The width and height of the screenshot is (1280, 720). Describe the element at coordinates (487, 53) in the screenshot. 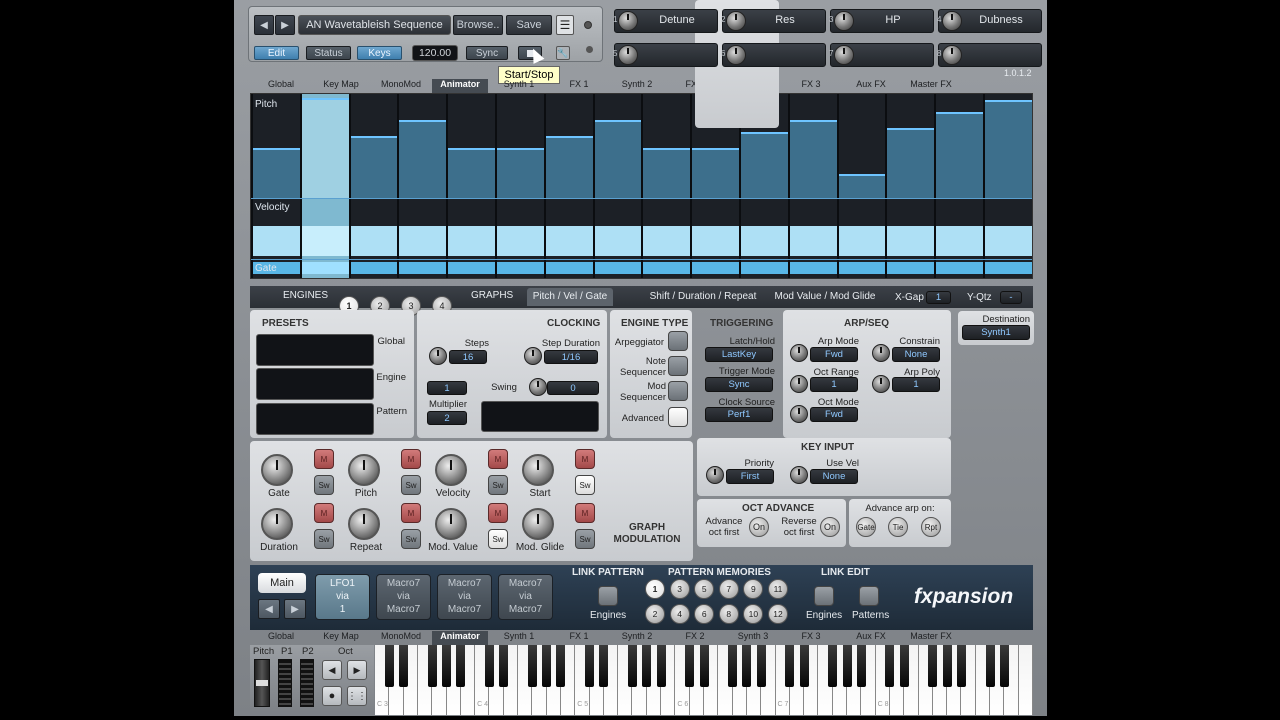

I see `sync-button: Sync` at that location.